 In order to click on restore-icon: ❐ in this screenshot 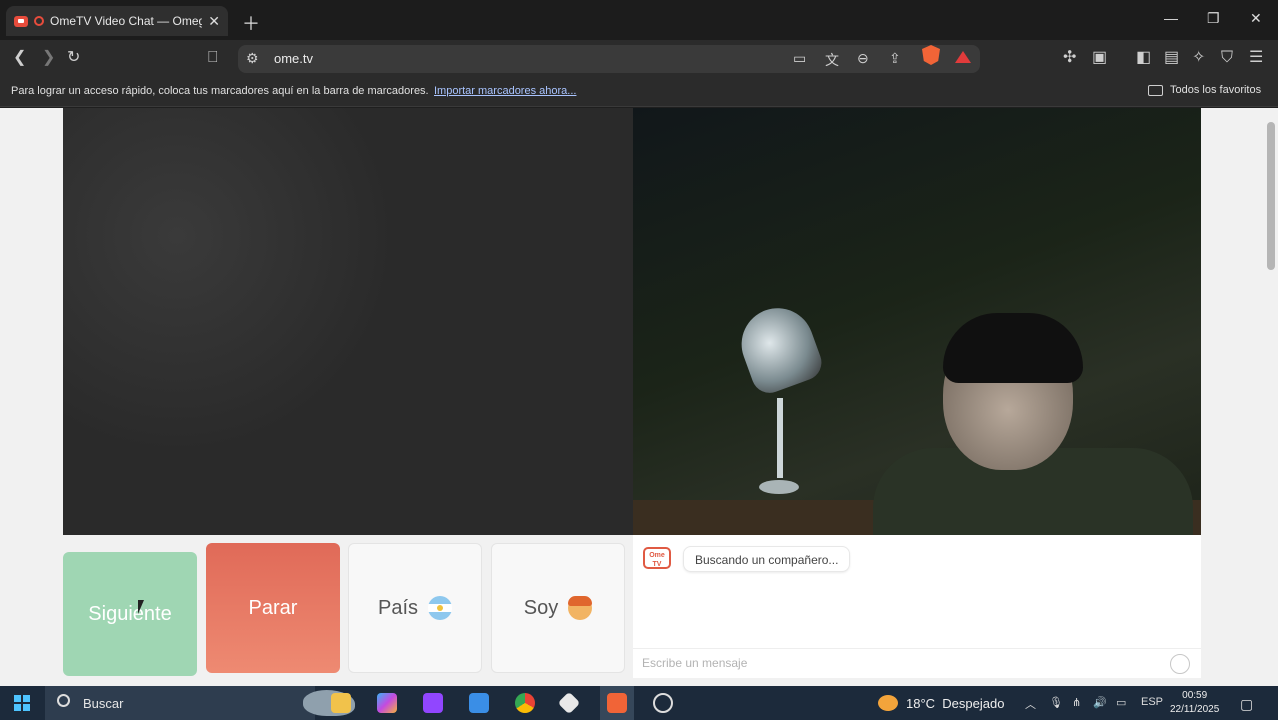, I will do `click(1213, 18)`.